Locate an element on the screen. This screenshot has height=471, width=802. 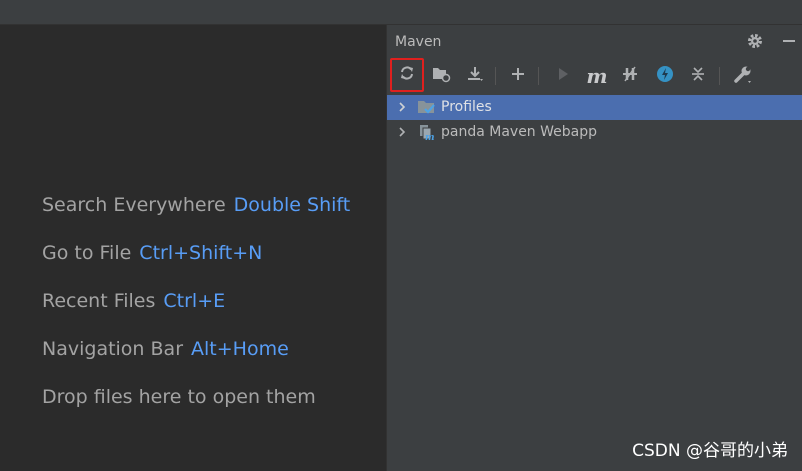
refresh-icon is located at coordinates (407, 75).